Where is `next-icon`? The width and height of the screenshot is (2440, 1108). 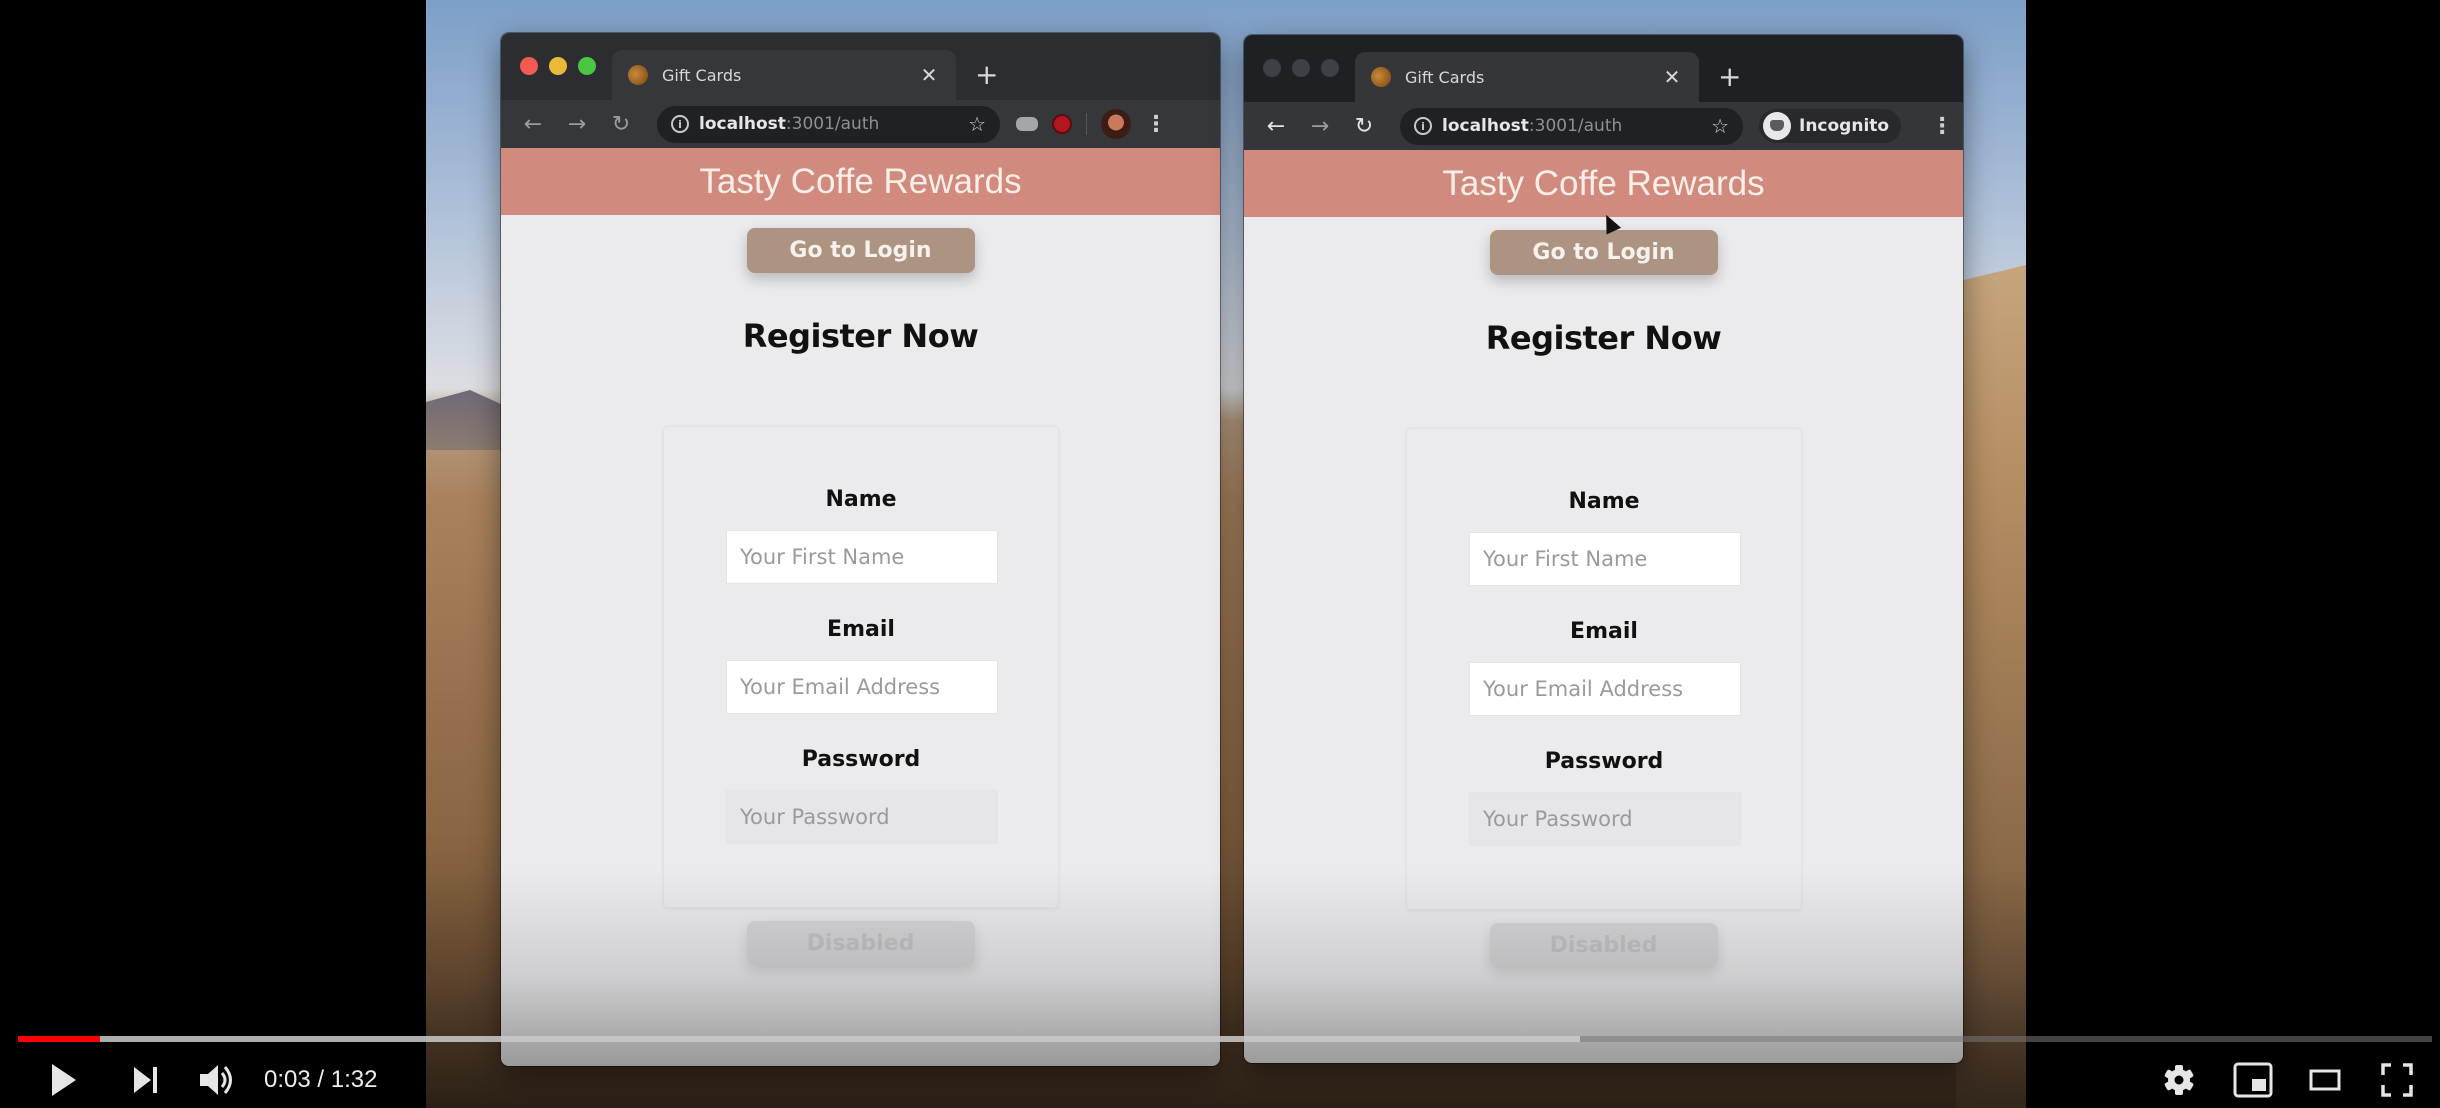
next-icon is located at coordinates (145, 1080).